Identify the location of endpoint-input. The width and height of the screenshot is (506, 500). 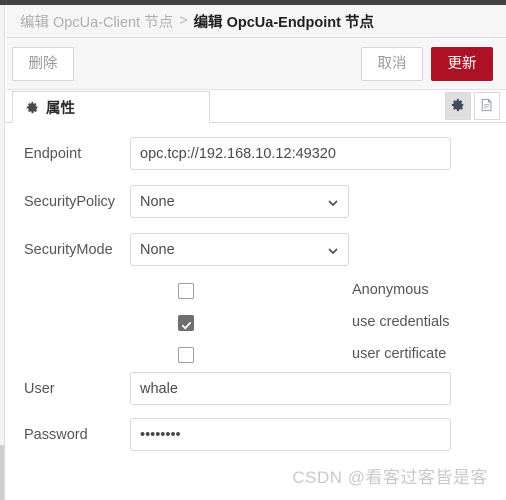
(290, 153).